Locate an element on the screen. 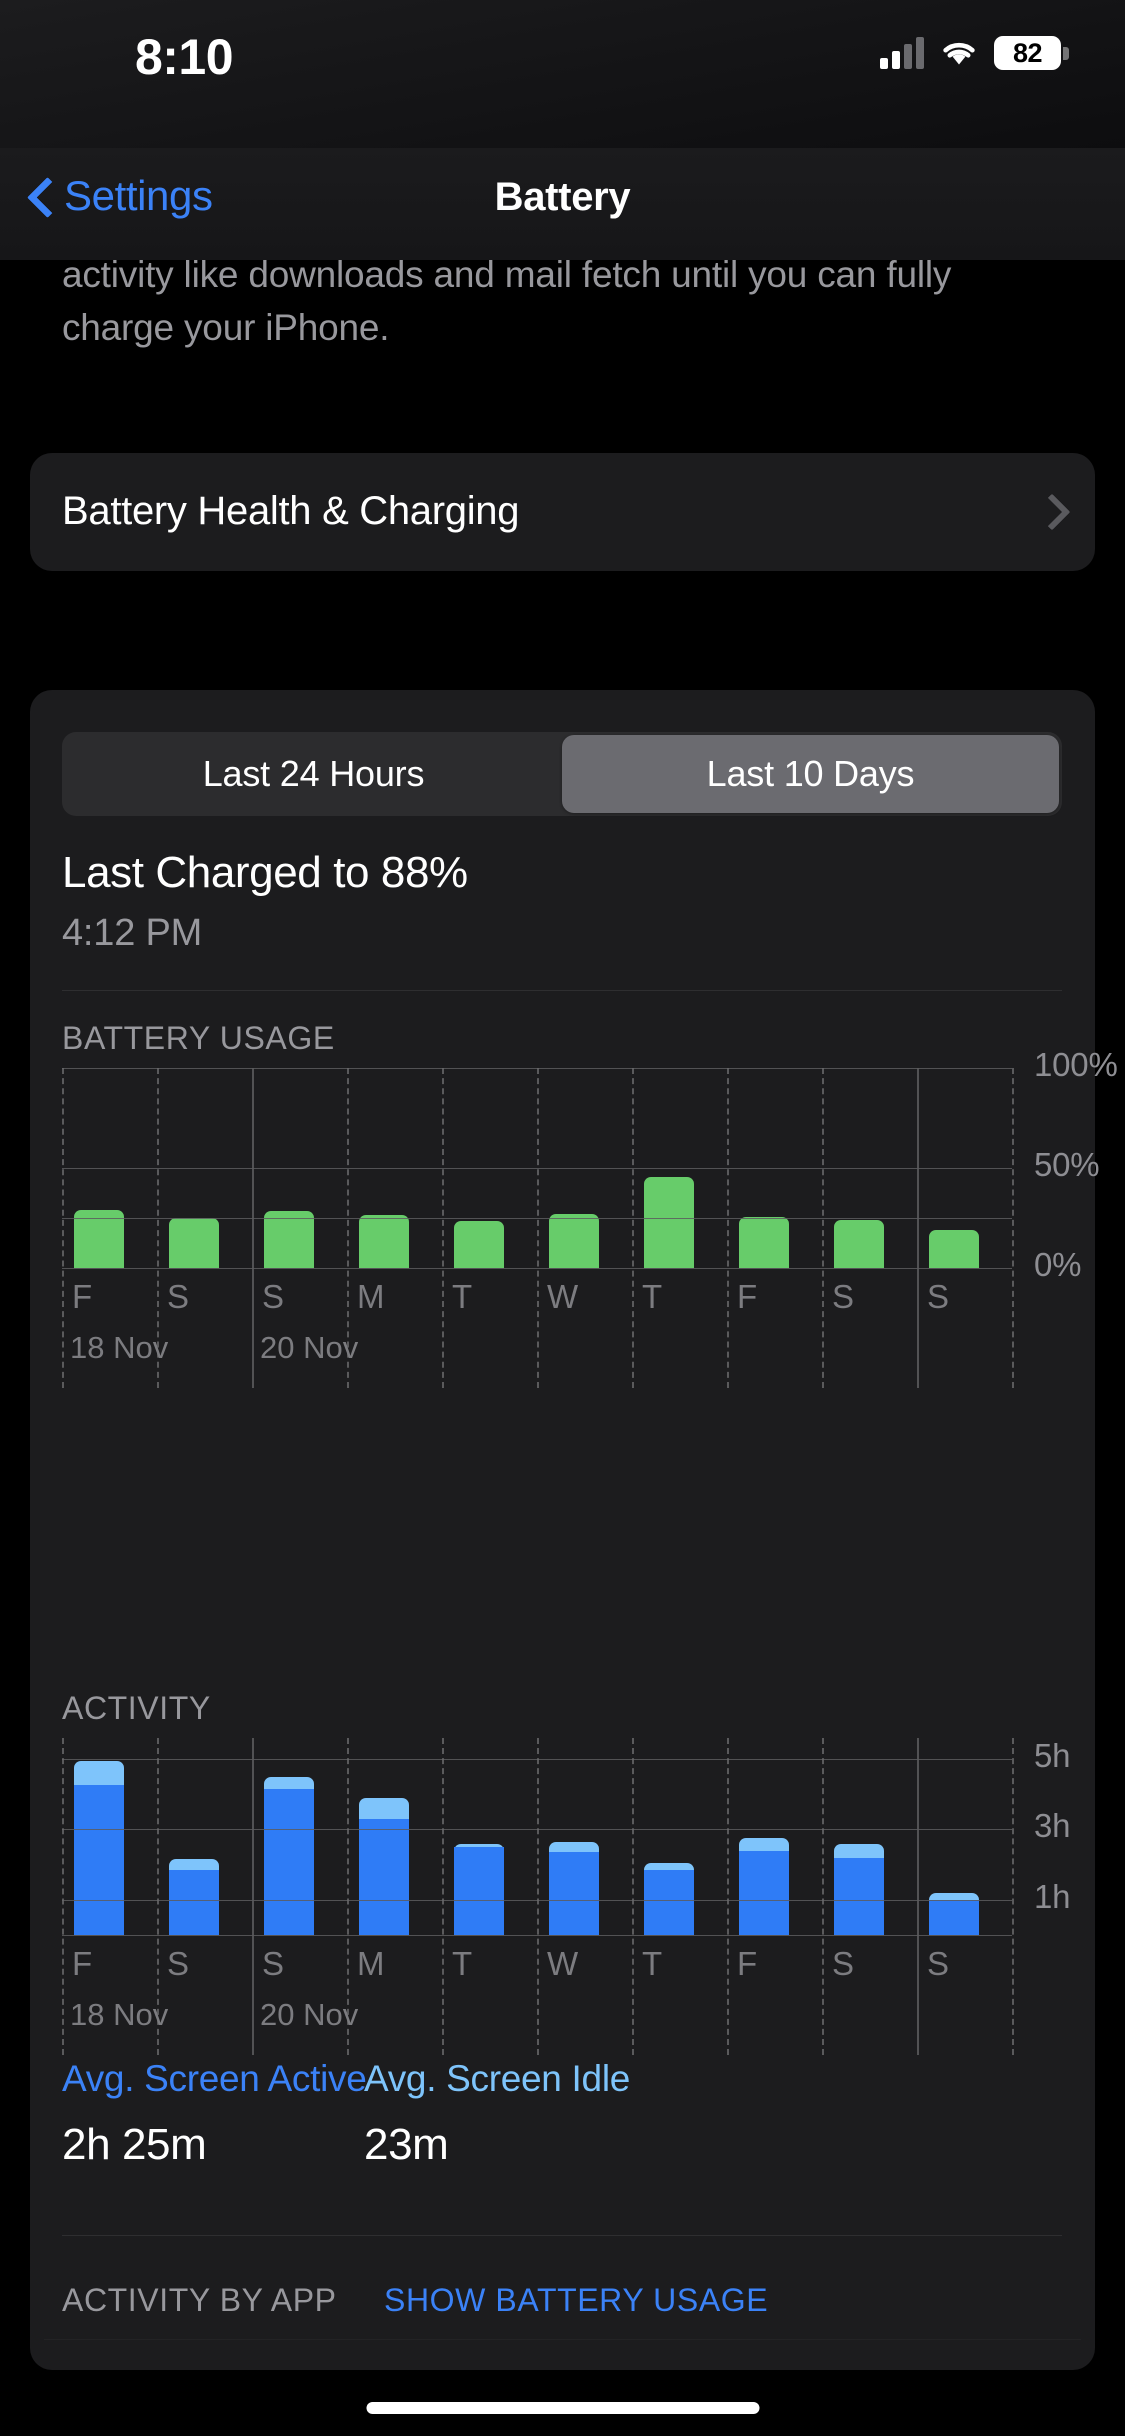  avg-screen-active-label: Avg. Screen Active is located at coordinates (214, 2079).